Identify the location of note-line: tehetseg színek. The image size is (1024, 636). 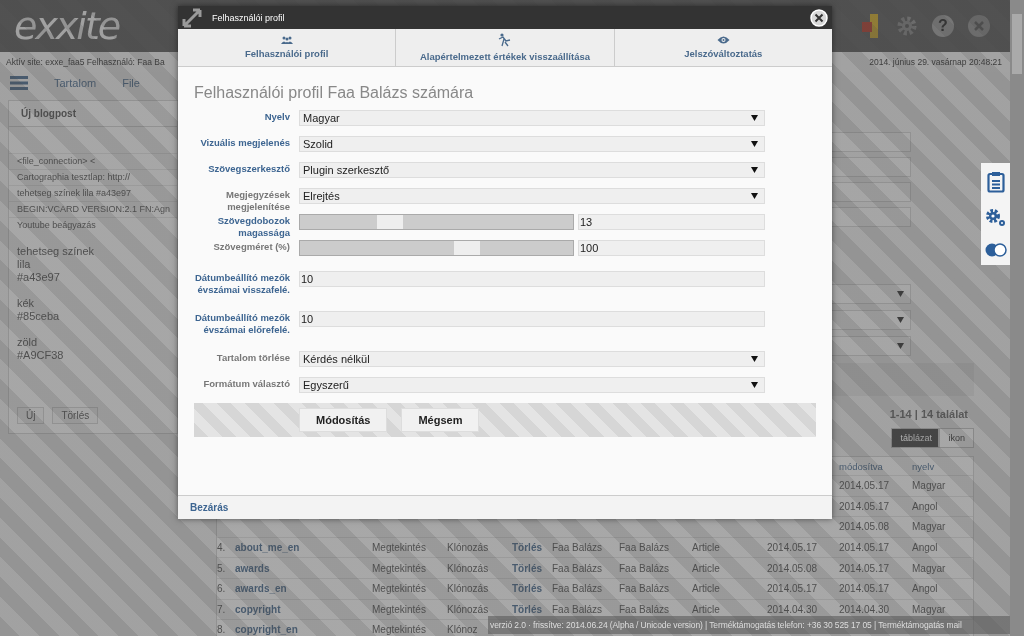
(56, 251).